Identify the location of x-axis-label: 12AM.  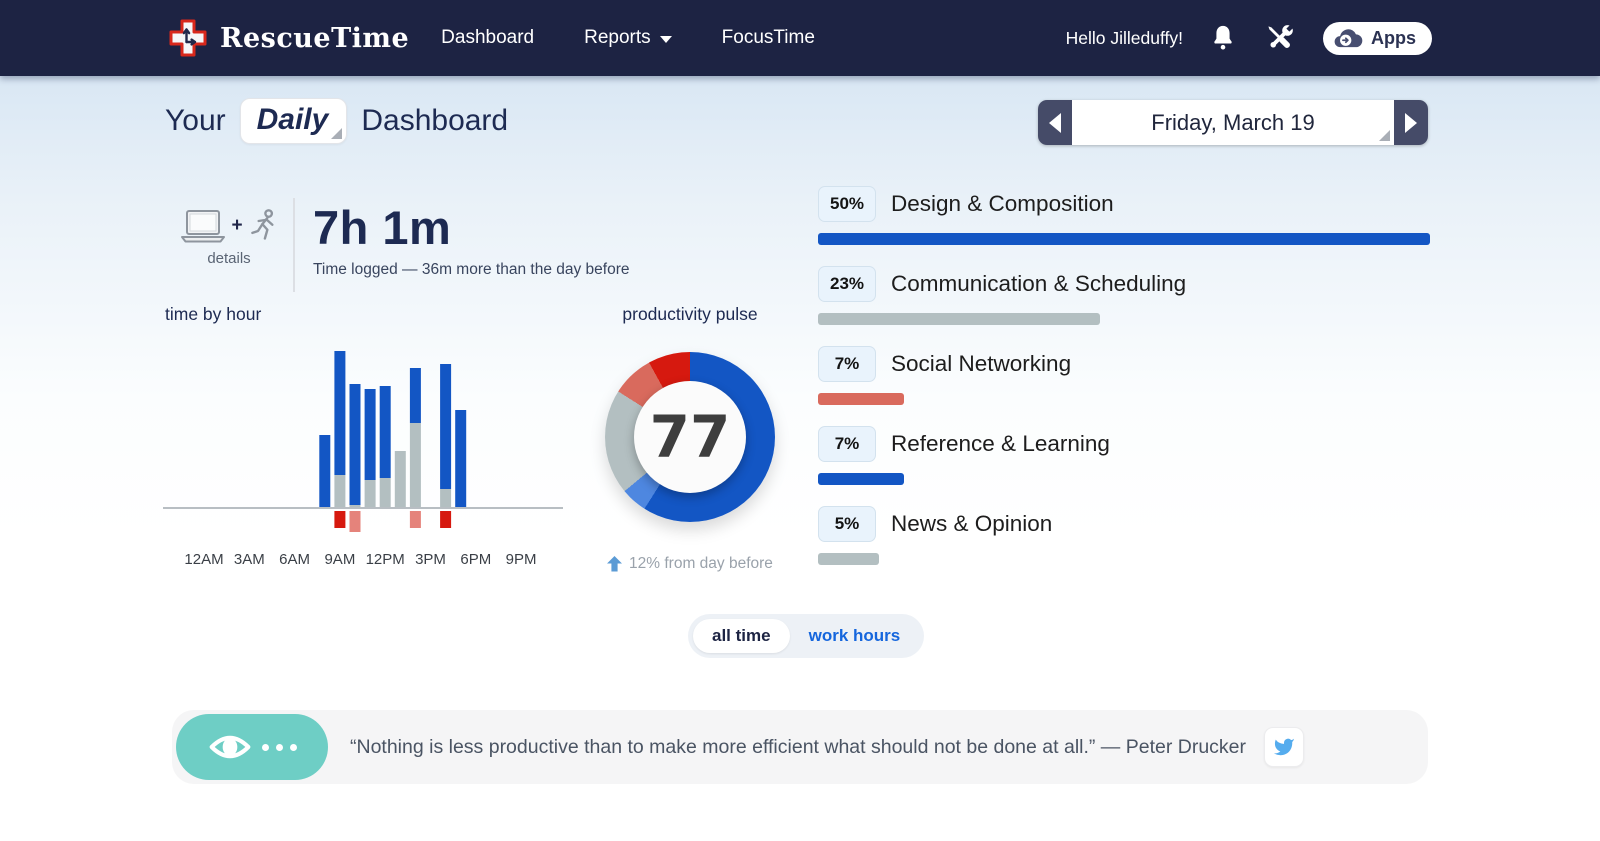
(203, 559).